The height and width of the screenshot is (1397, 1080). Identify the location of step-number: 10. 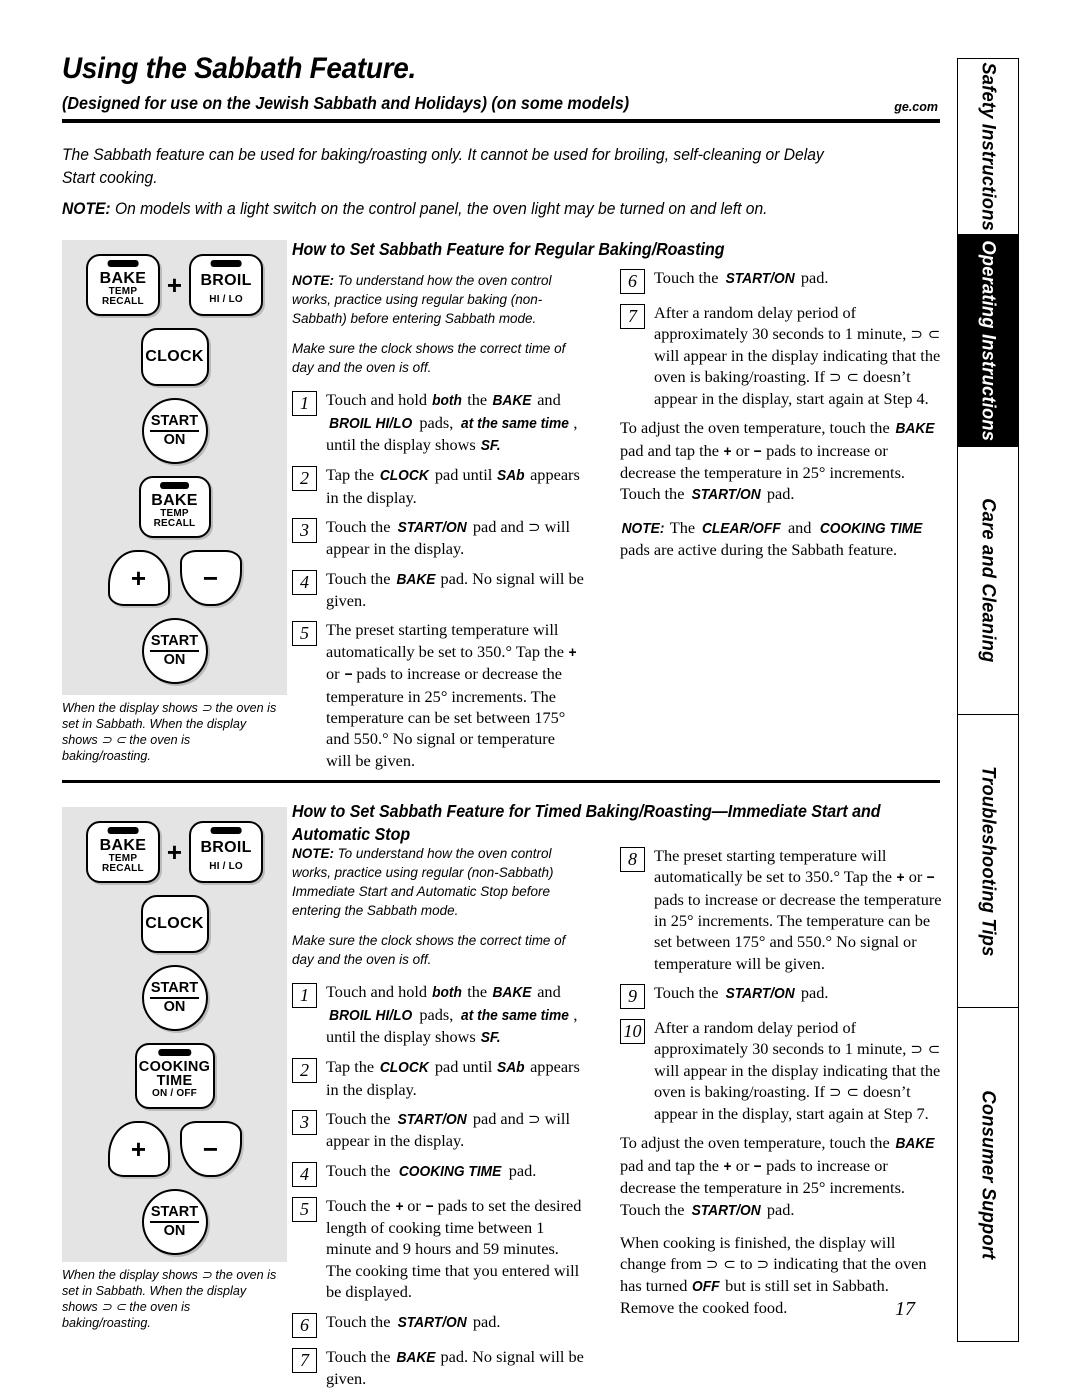
(632, 1032).